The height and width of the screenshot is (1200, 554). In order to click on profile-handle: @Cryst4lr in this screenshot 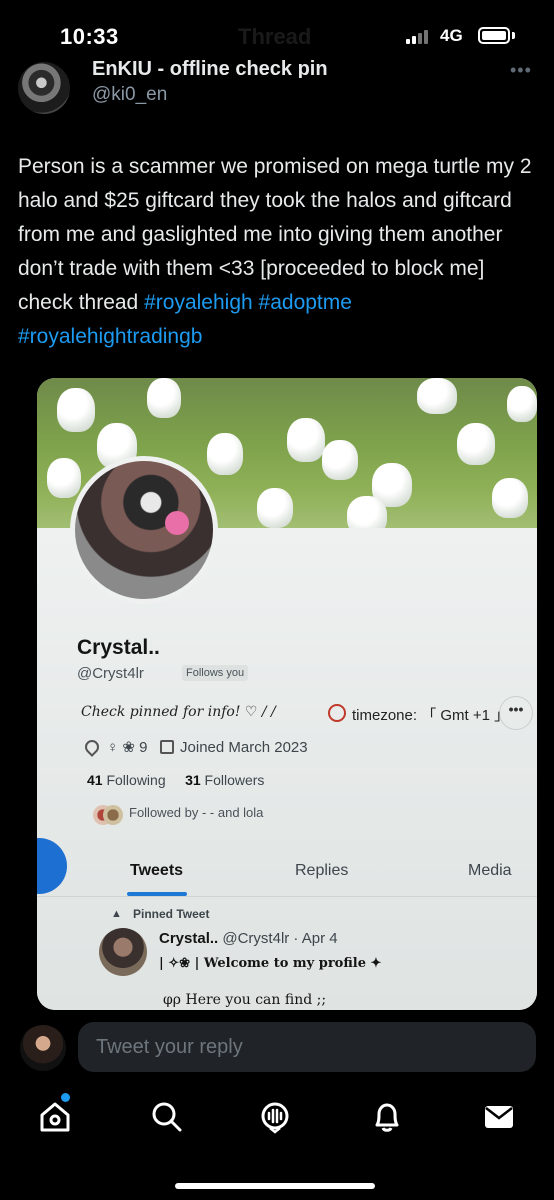, I will do `click(110, 673)`.